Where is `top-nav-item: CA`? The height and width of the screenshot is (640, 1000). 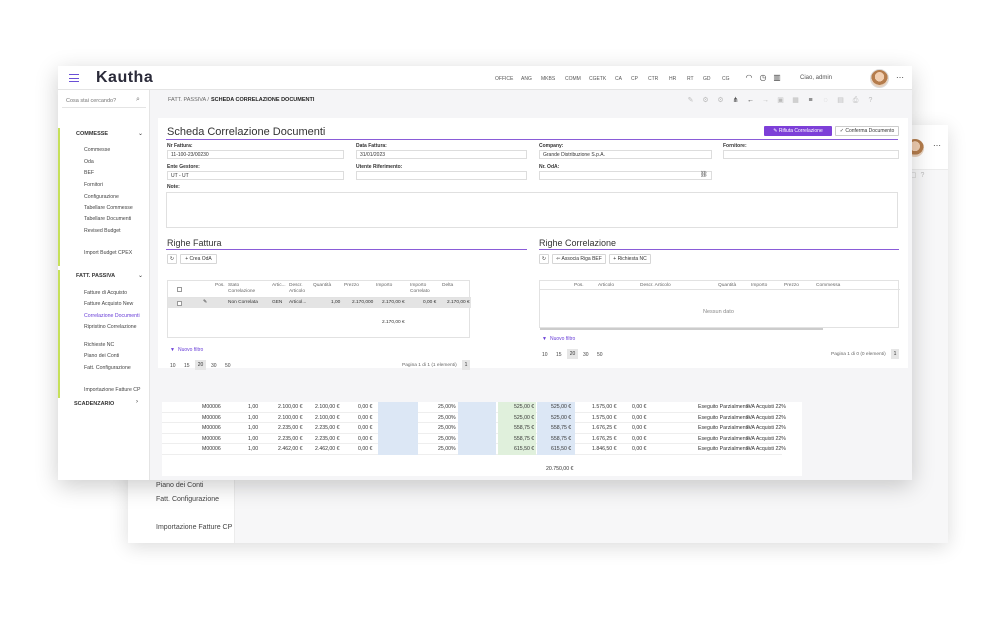
top-nav-item: CA is located at coordinates (618, 79).